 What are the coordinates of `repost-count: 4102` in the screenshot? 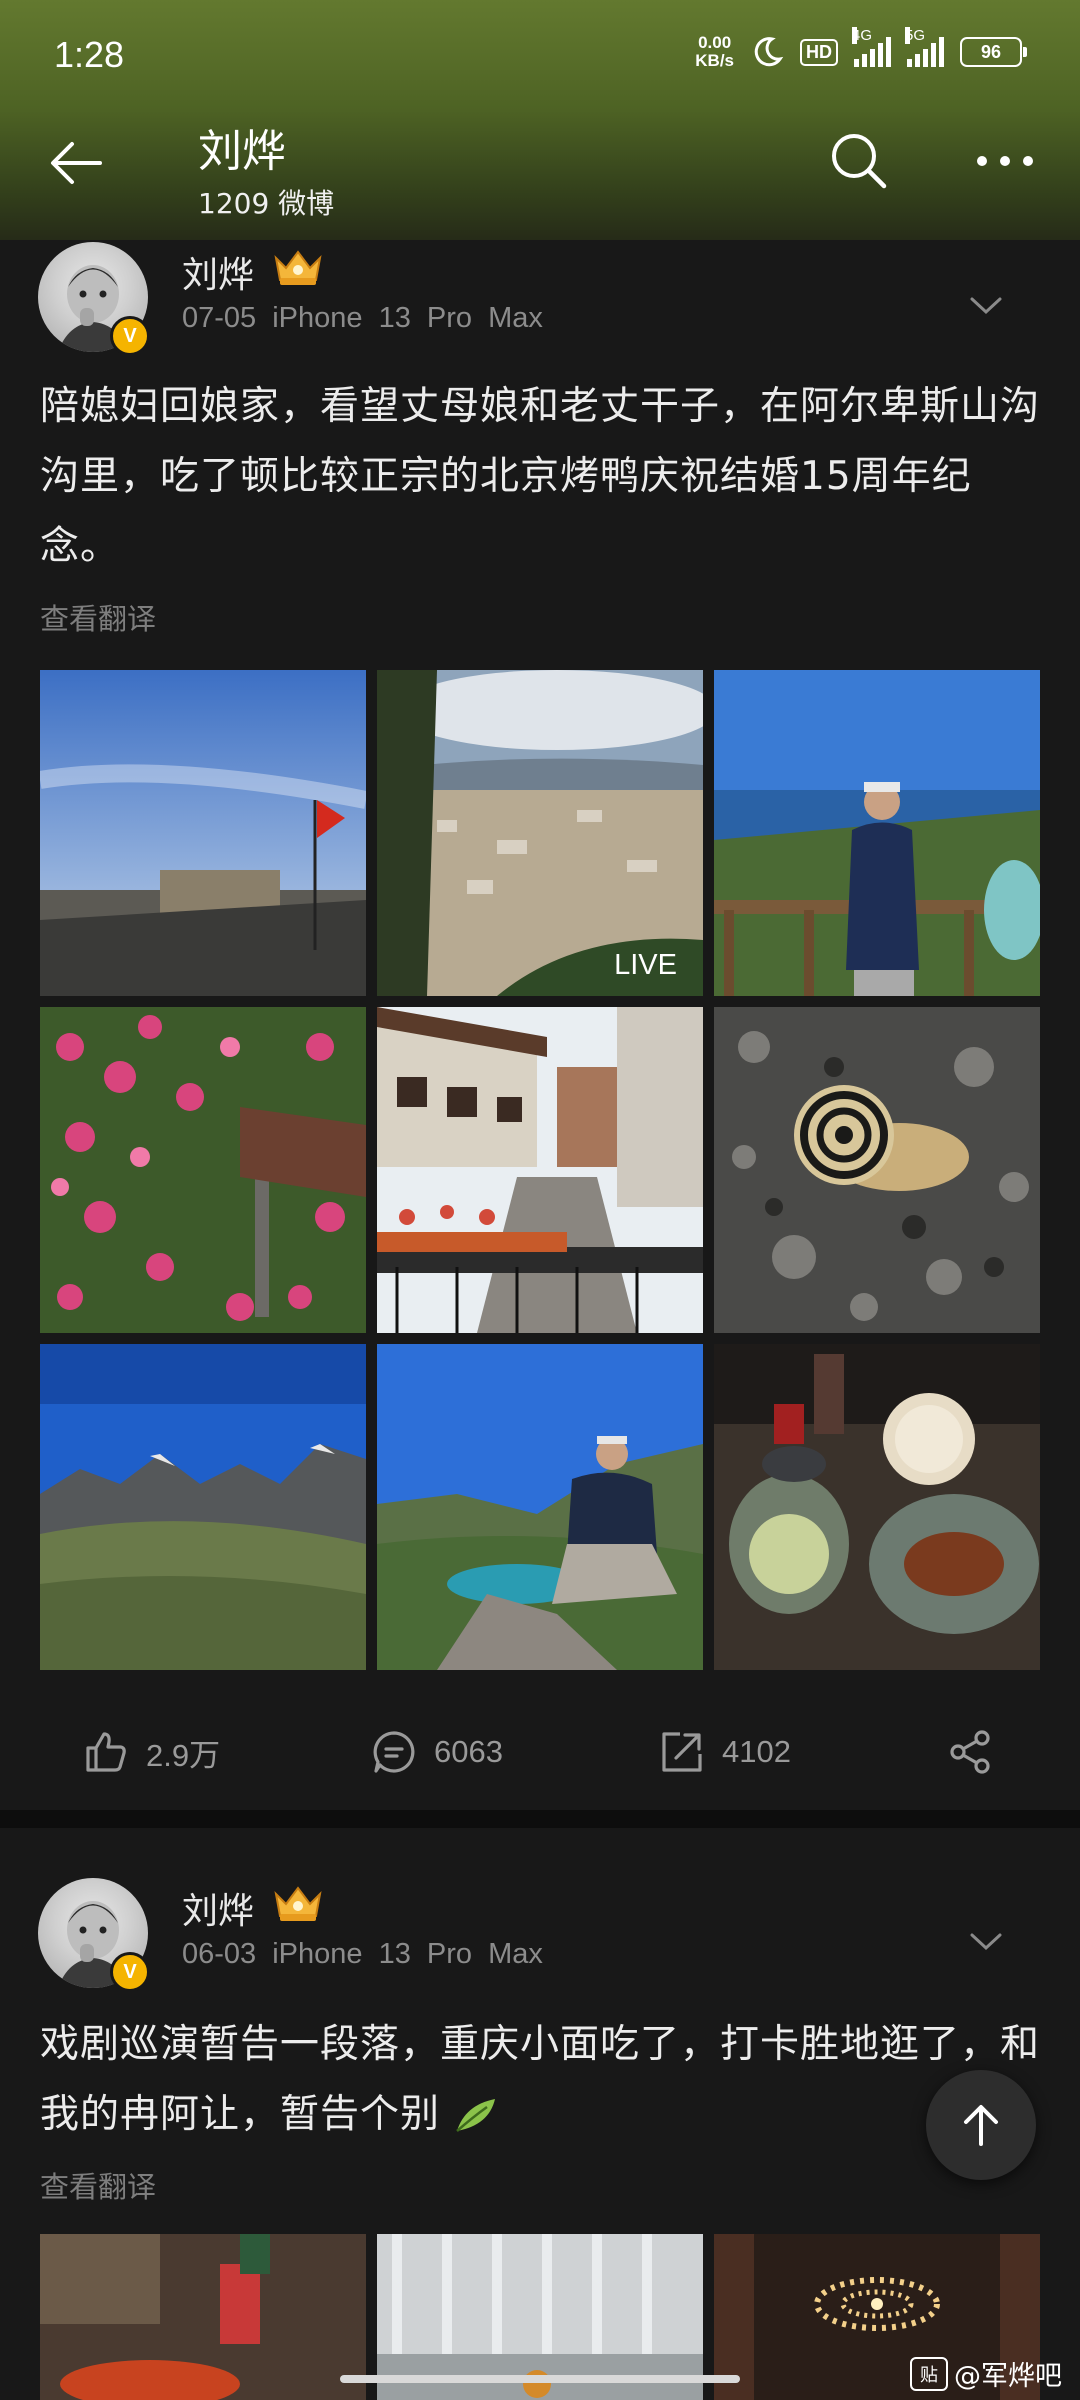 It's located at (756, 1751).